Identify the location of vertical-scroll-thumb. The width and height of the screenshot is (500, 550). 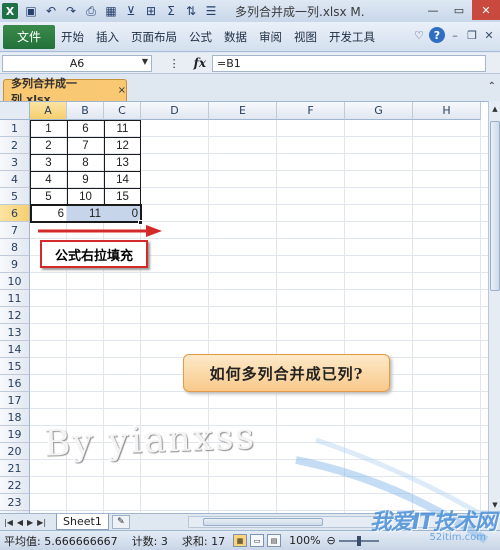
(495, 206).